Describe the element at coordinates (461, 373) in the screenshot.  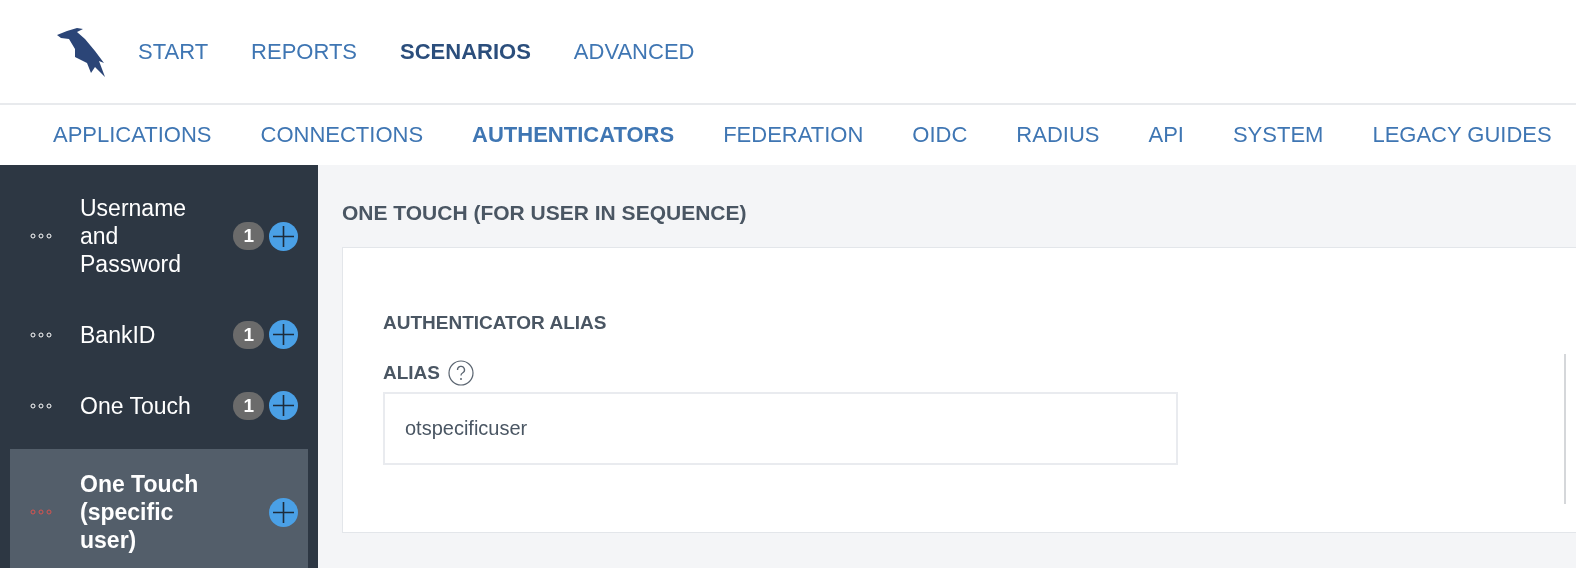
I see `help-icon` at that location.